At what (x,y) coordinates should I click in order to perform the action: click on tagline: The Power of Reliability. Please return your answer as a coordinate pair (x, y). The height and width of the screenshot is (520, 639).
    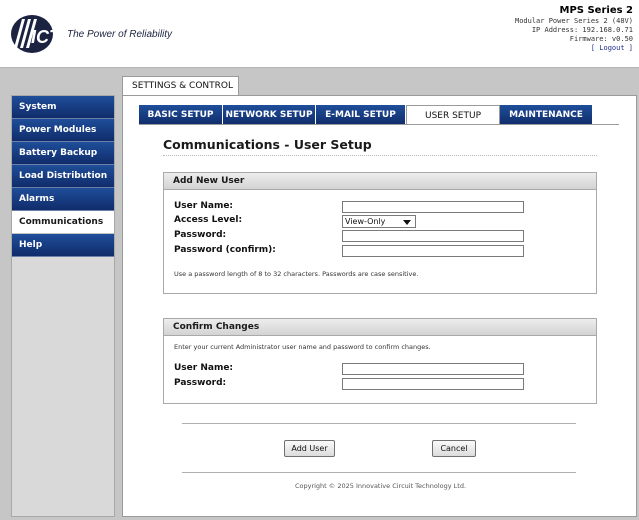
    Looking at the image, I should click on (120, 34).